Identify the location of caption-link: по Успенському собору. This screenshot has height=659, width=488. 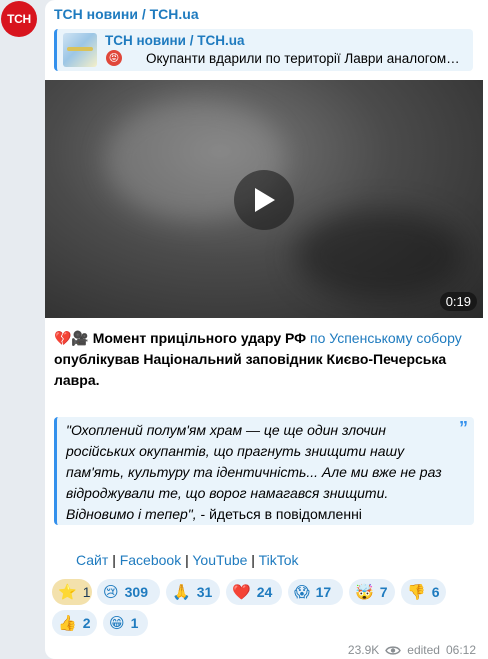
(386, 338).